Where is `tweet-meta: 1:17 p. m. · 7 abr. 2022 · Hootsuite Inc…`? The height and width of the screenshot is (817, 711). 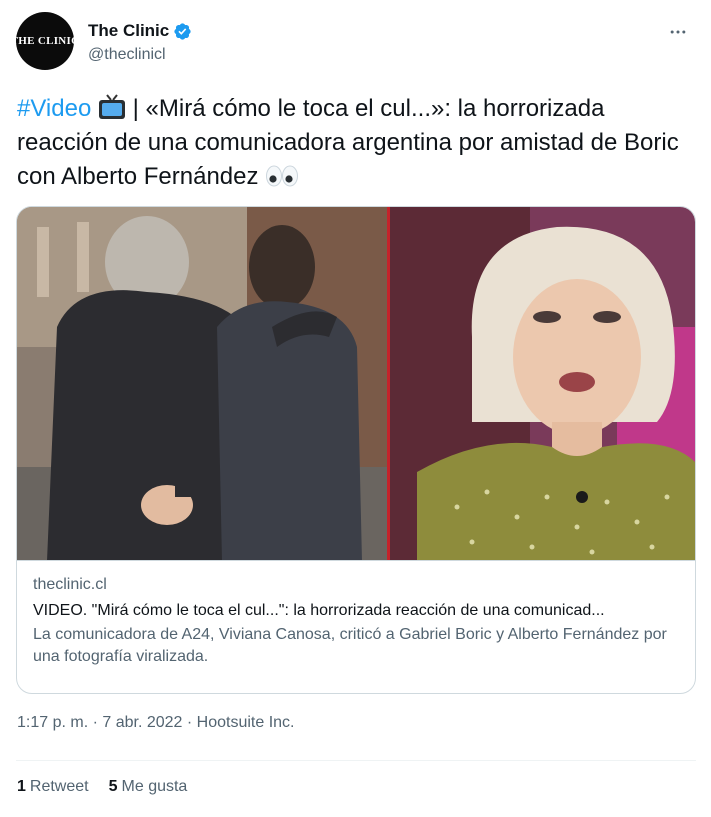
tweet-meta: 1:17 p. m. · 7 abr. 2022 · Hootsuite Inc… is located at coordinates (156, 723).